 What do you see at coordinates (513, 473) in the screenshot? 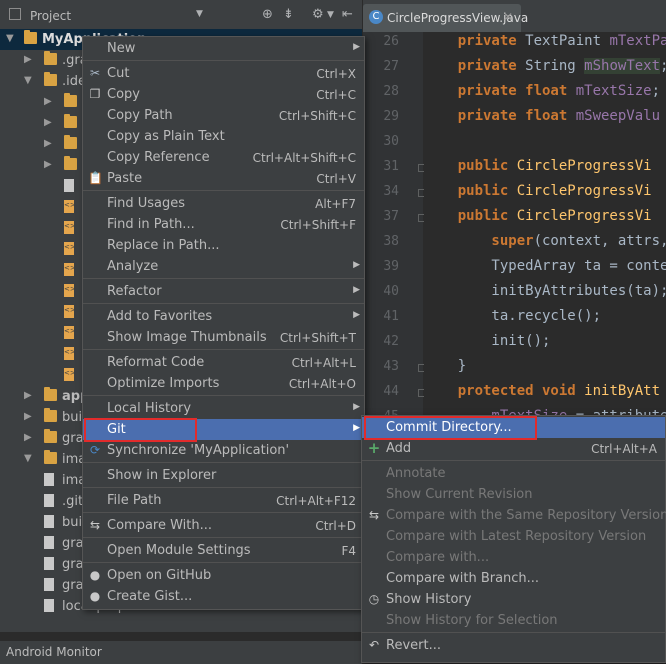
I see `menu-item-annotate: Annotate` at bounding box center [513, 473].